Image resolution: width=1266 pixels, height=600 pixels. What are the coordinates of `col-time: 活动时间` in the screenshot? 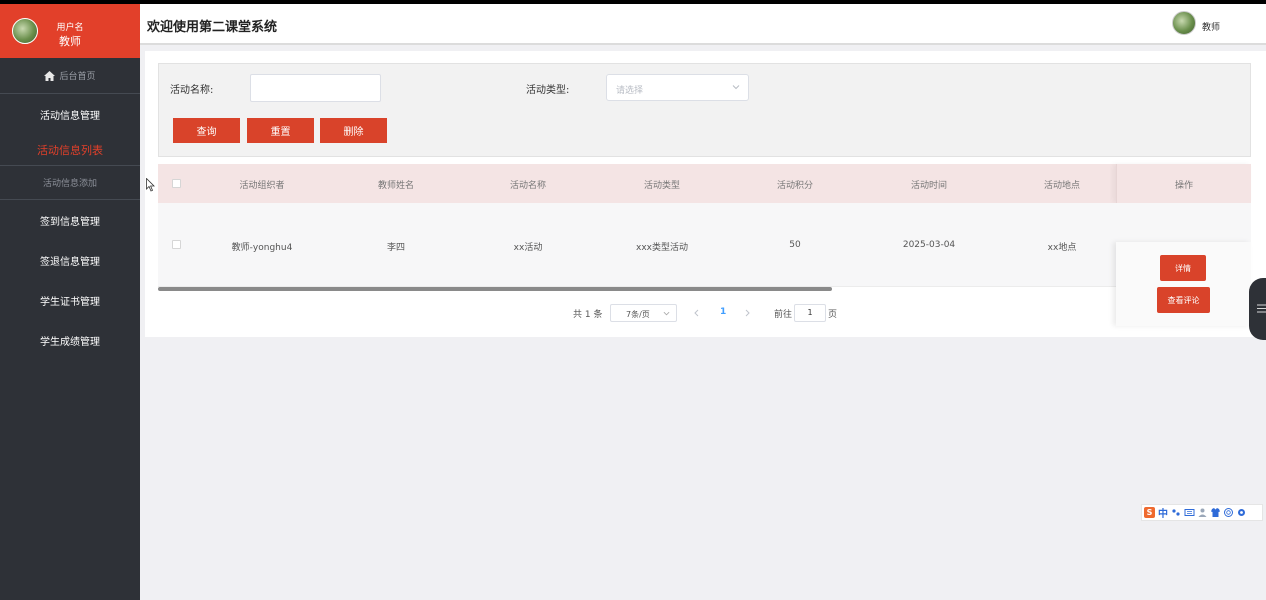 It's located at (929, 186).